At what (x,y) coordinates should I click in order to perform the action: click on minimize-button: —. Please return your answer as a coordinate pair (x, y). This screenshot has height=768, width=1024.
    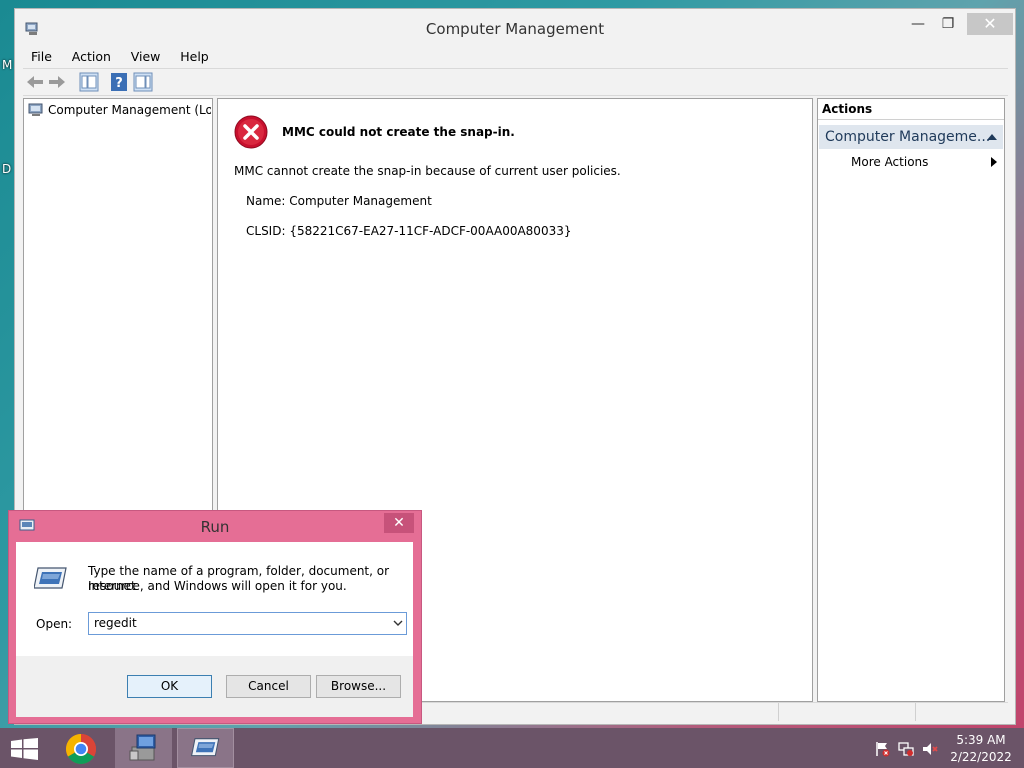
    Looking at the image, I should click on (918, 25).